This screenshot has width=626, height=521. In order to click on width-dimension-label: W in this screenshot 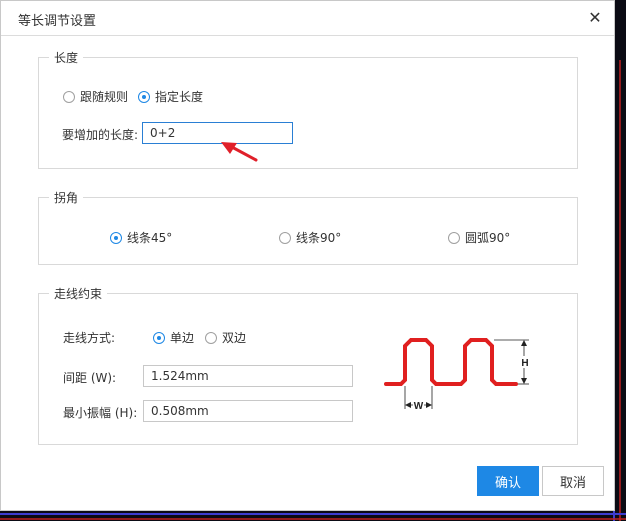, I will do `click(419, 406)`.